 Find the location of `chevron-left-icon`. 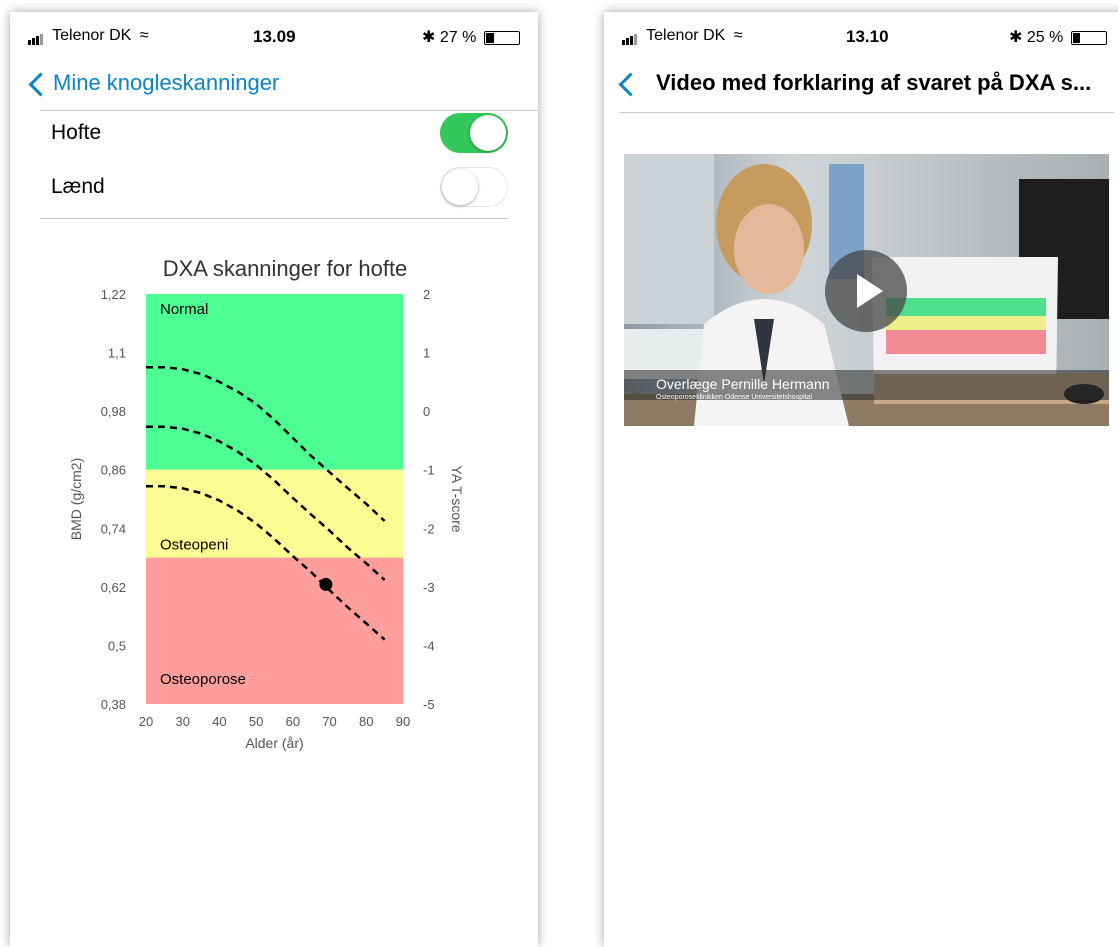

chevron-left-icon is located at coordinates (630, 84).